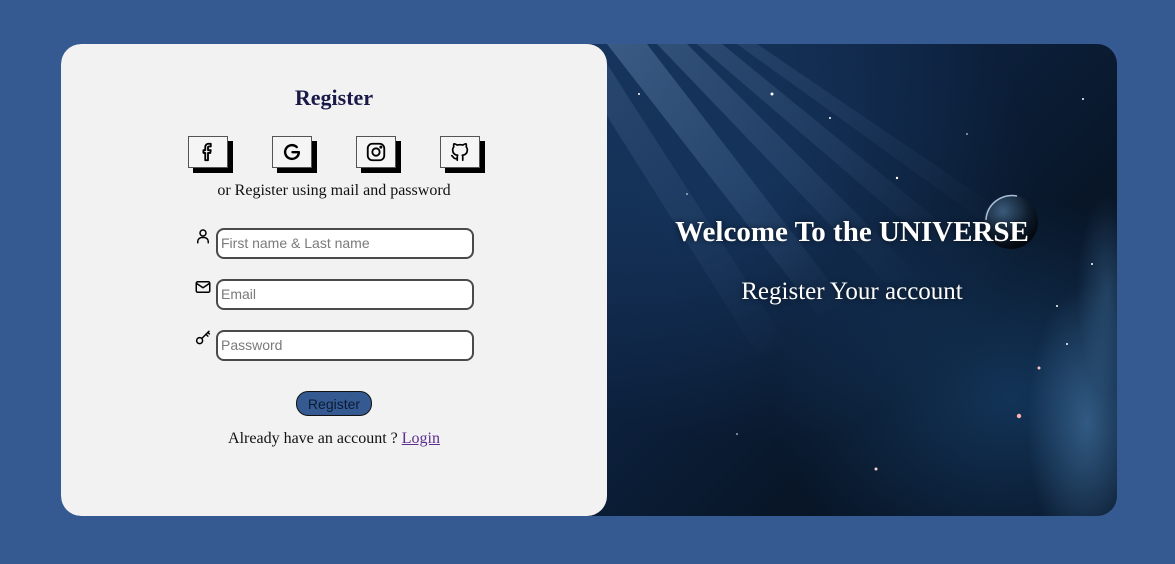 This screenshot has width=1175, height=564. I want to click on register-button: Register, so click(334, 403).